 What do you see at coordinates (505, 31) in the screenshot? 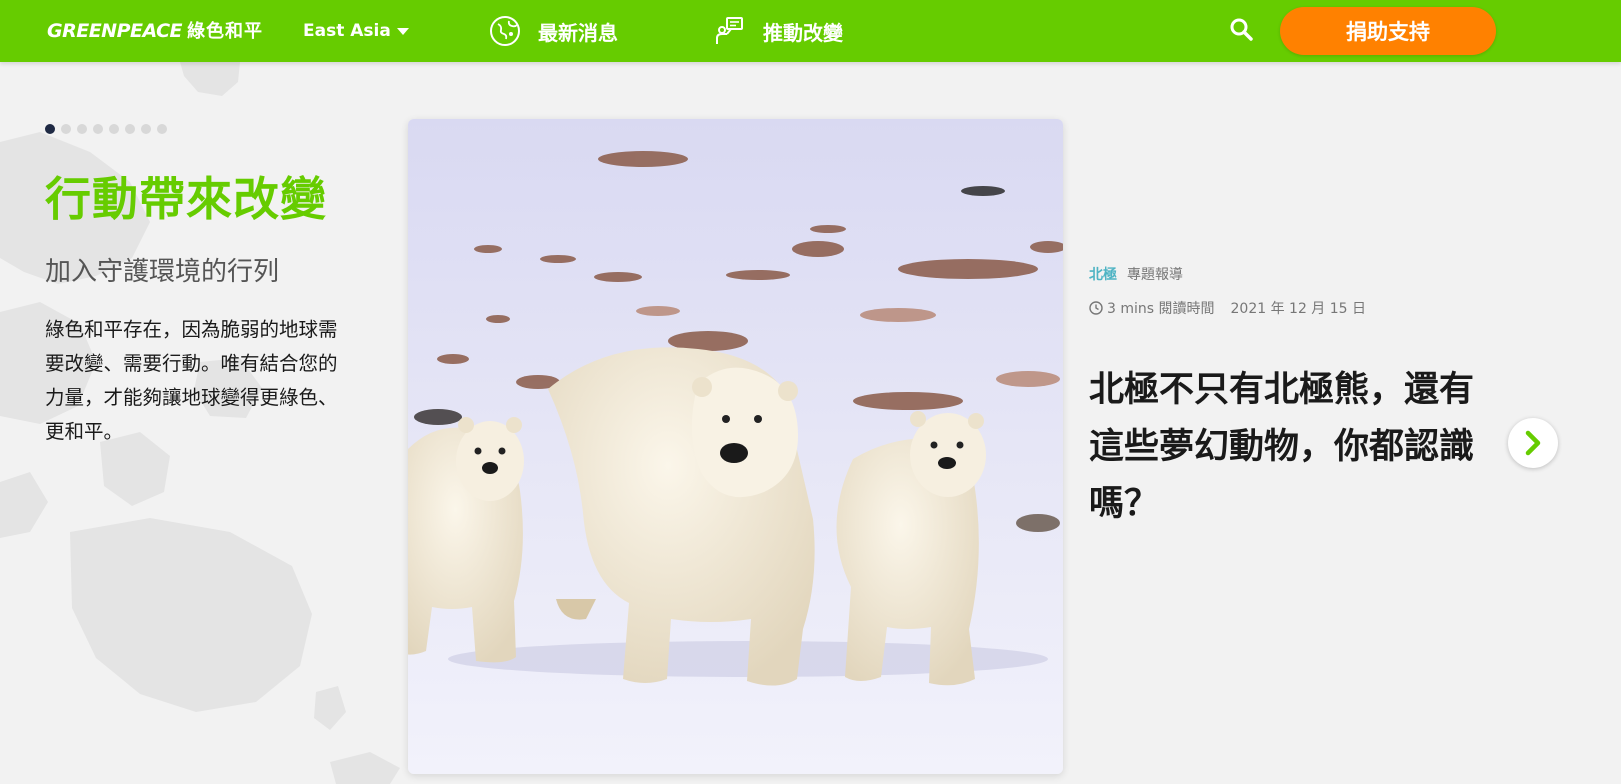
I see `globe-icon` at bounding box center [505, 31].